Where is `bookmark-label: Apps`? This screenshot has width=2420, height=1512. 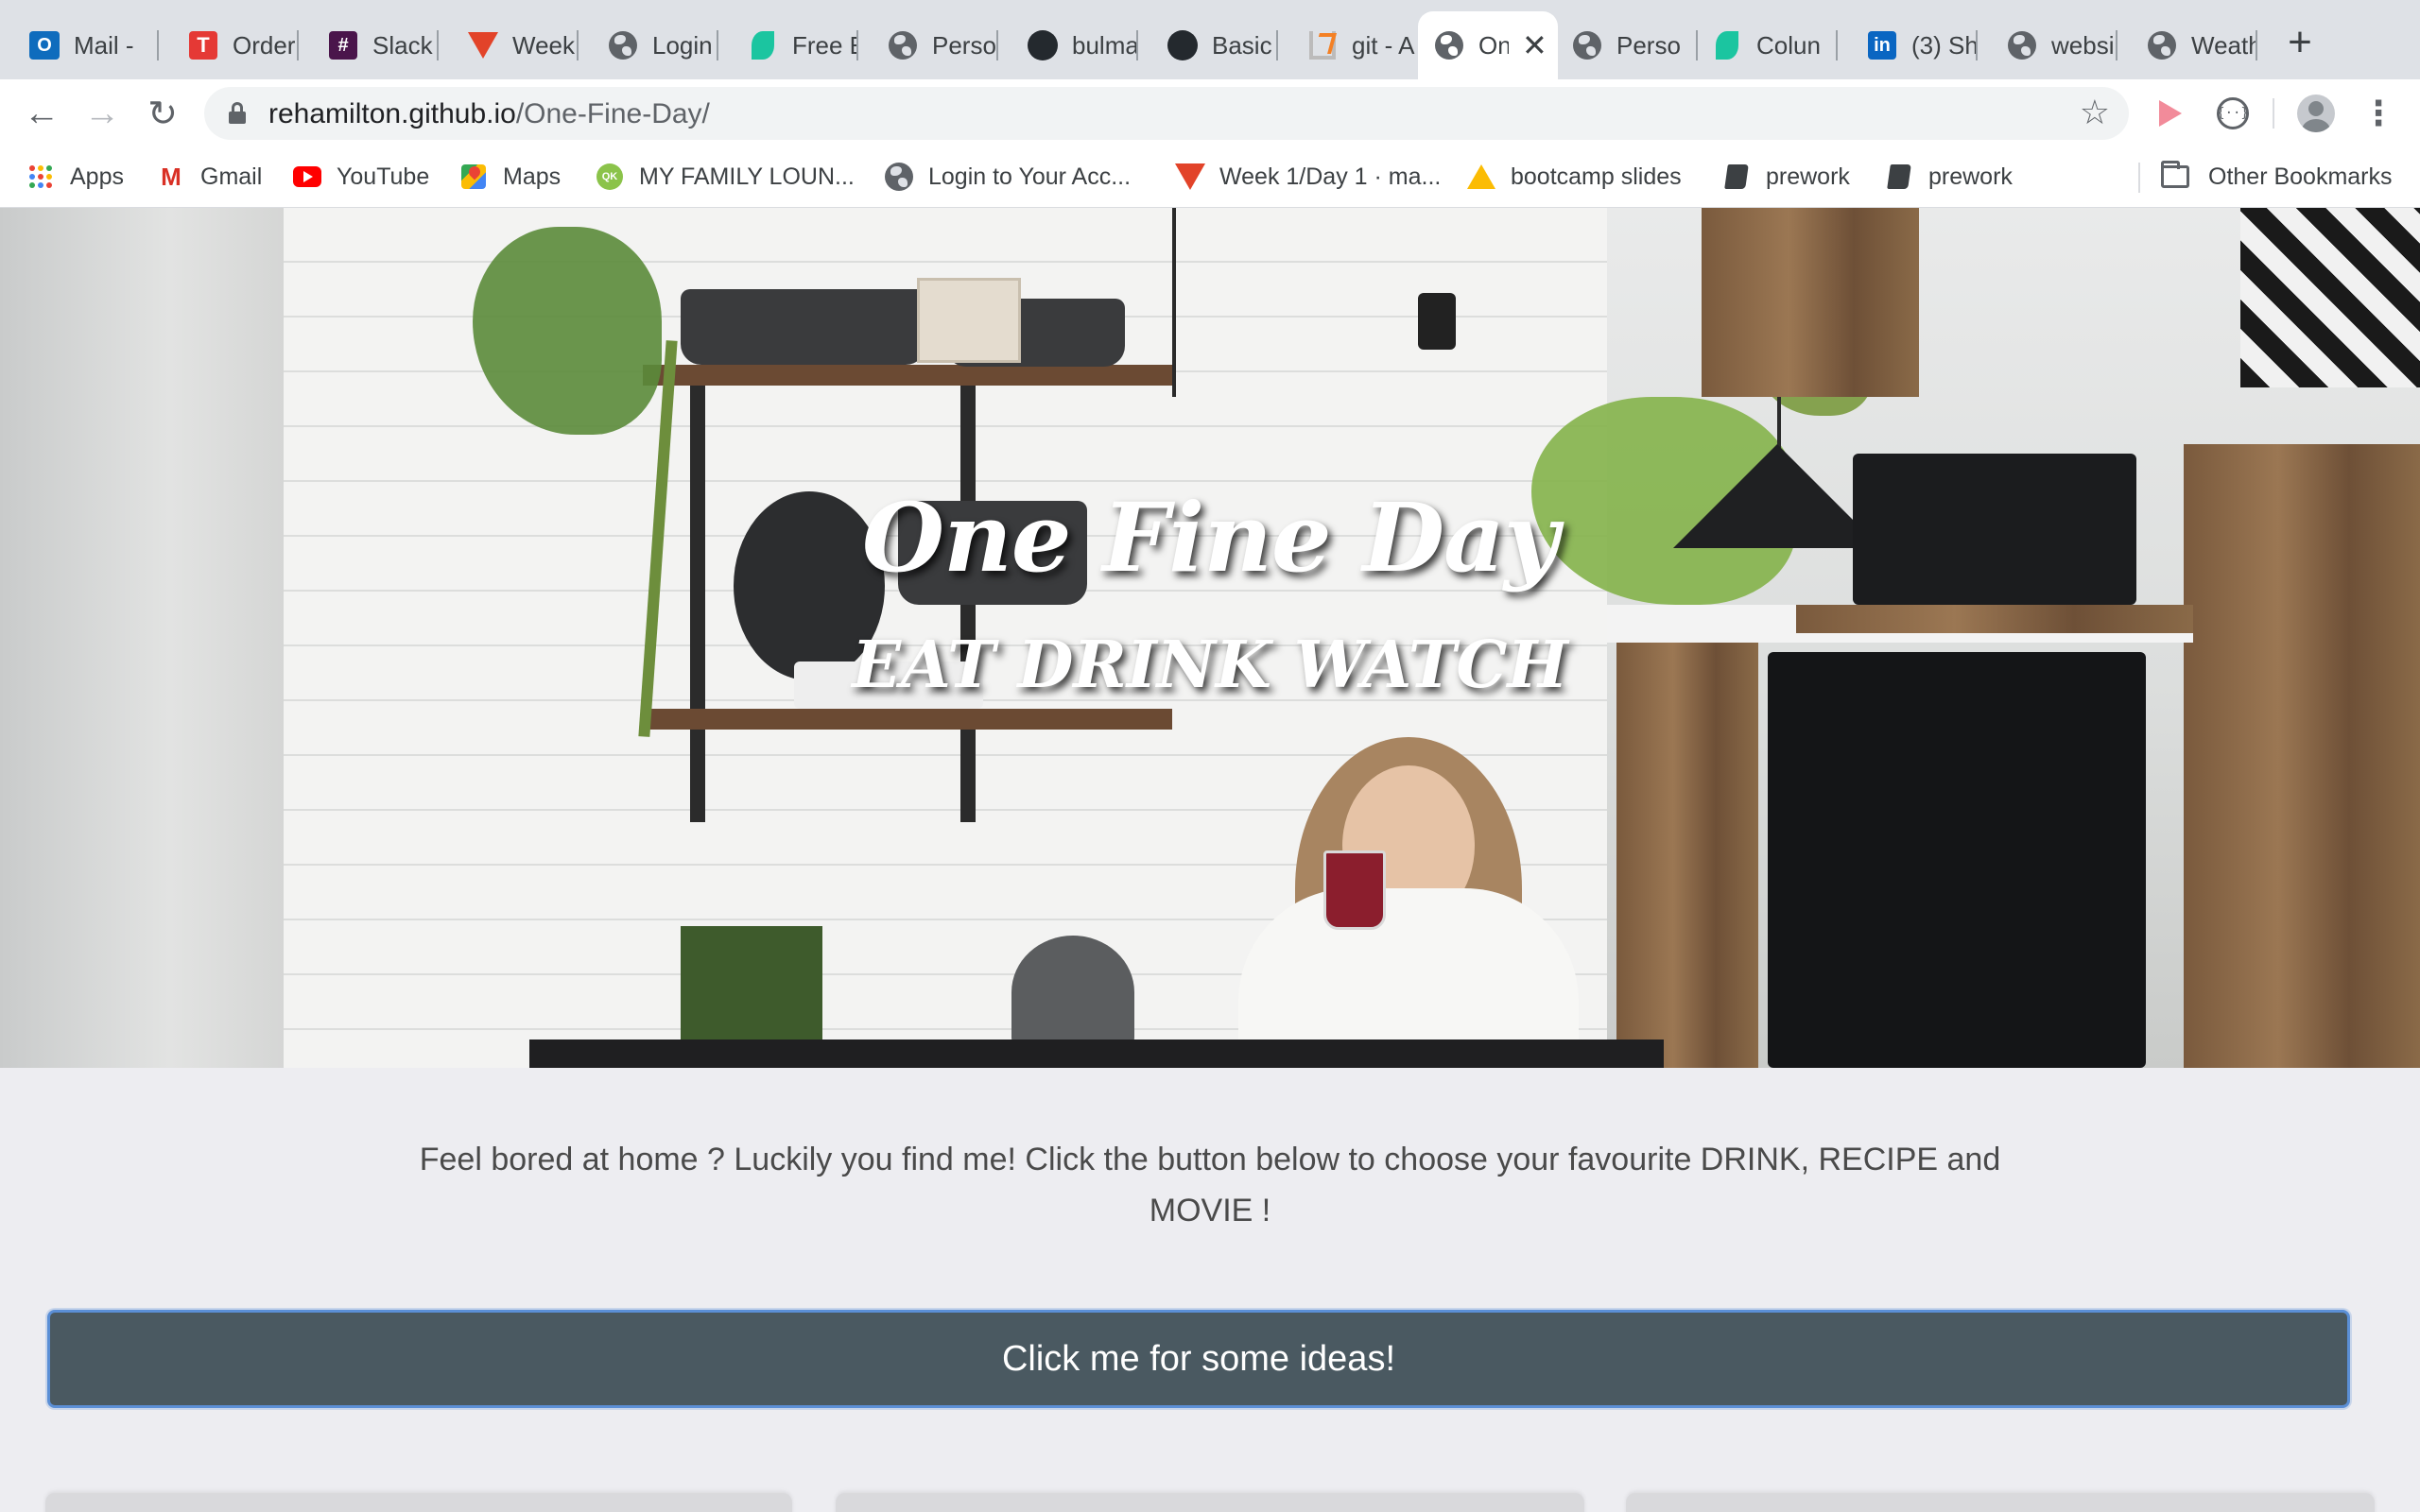 bookmark-label: Apps is located at coordinates (97, 176).